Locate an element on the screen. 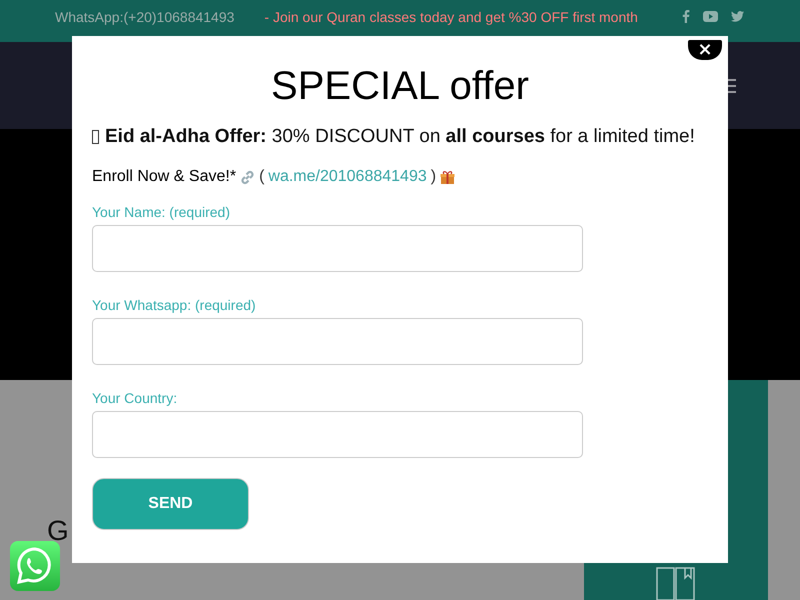  parenthesis-text: ( is located at coordinates (261, 177).